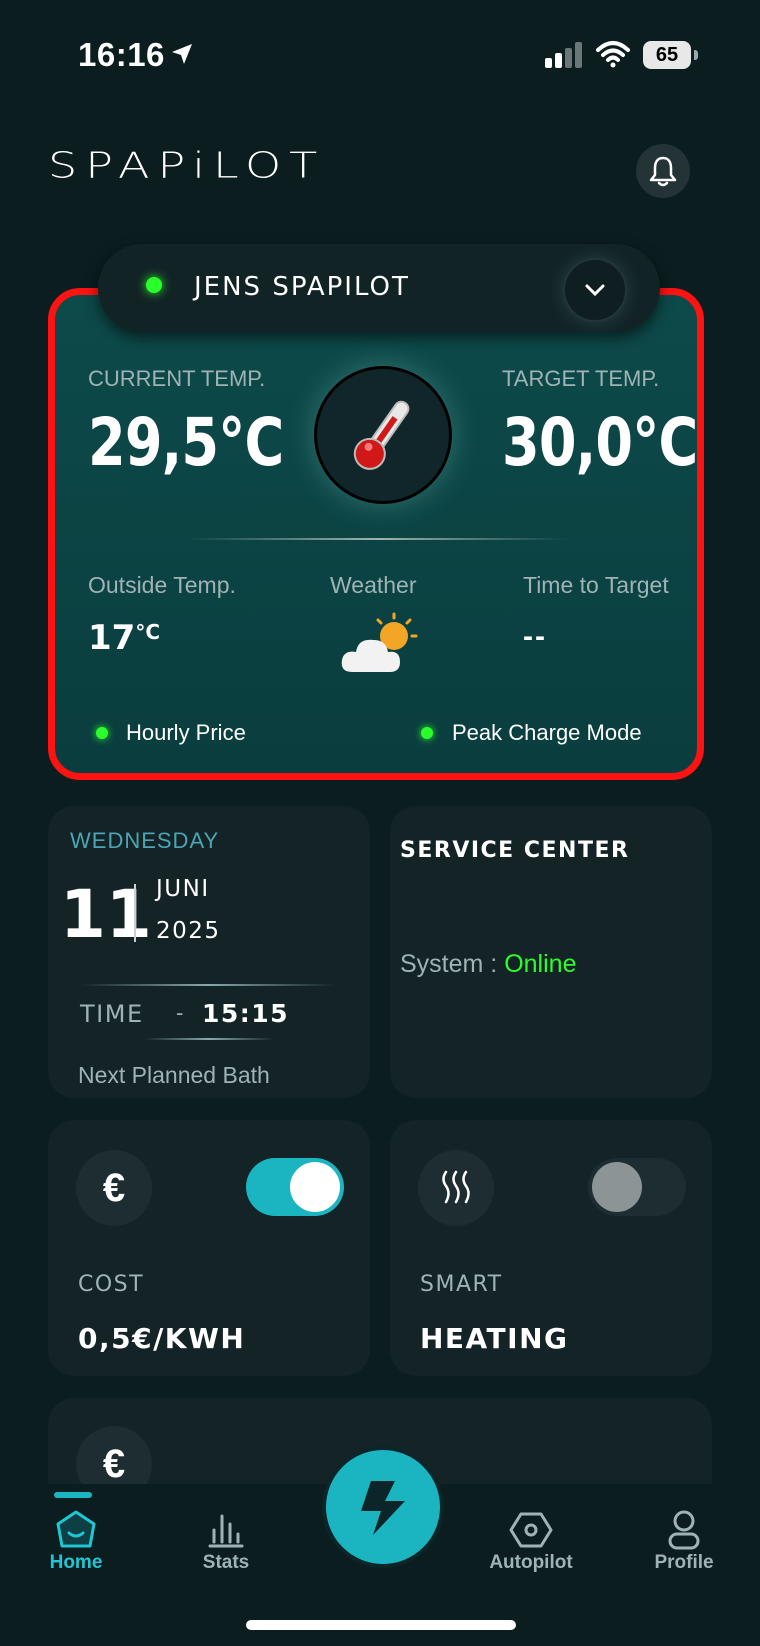 The height and width of the screenshot is (1646, 760). Describe the element at coordinates (188, 931) in the screenshot. I see `year-label: 2025` at that location.